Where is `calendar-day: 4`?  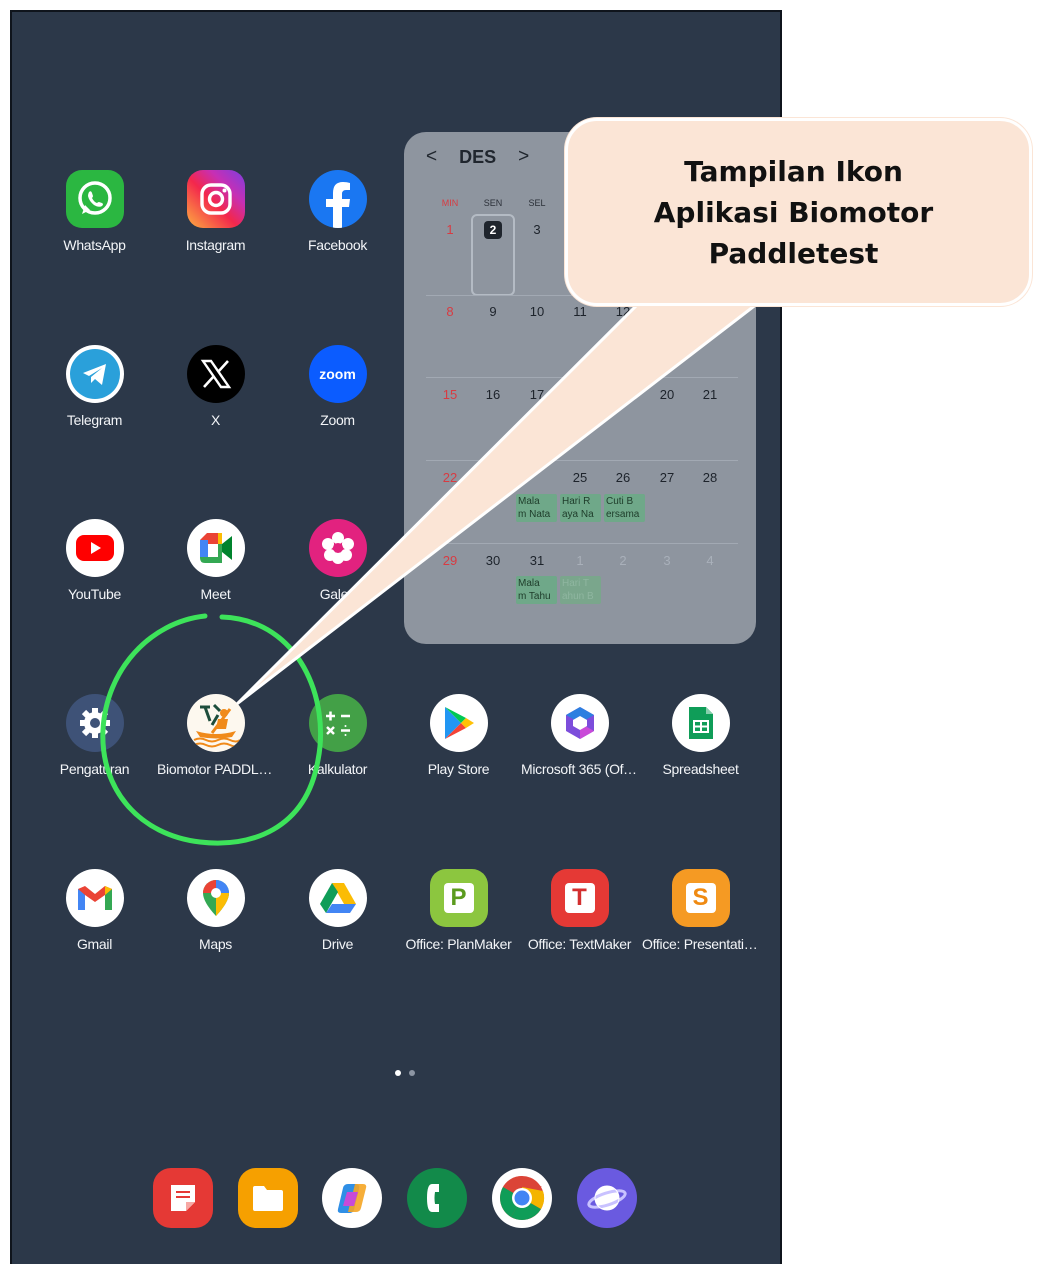
calendar-day: 4 is located at coordinates (710, 560).